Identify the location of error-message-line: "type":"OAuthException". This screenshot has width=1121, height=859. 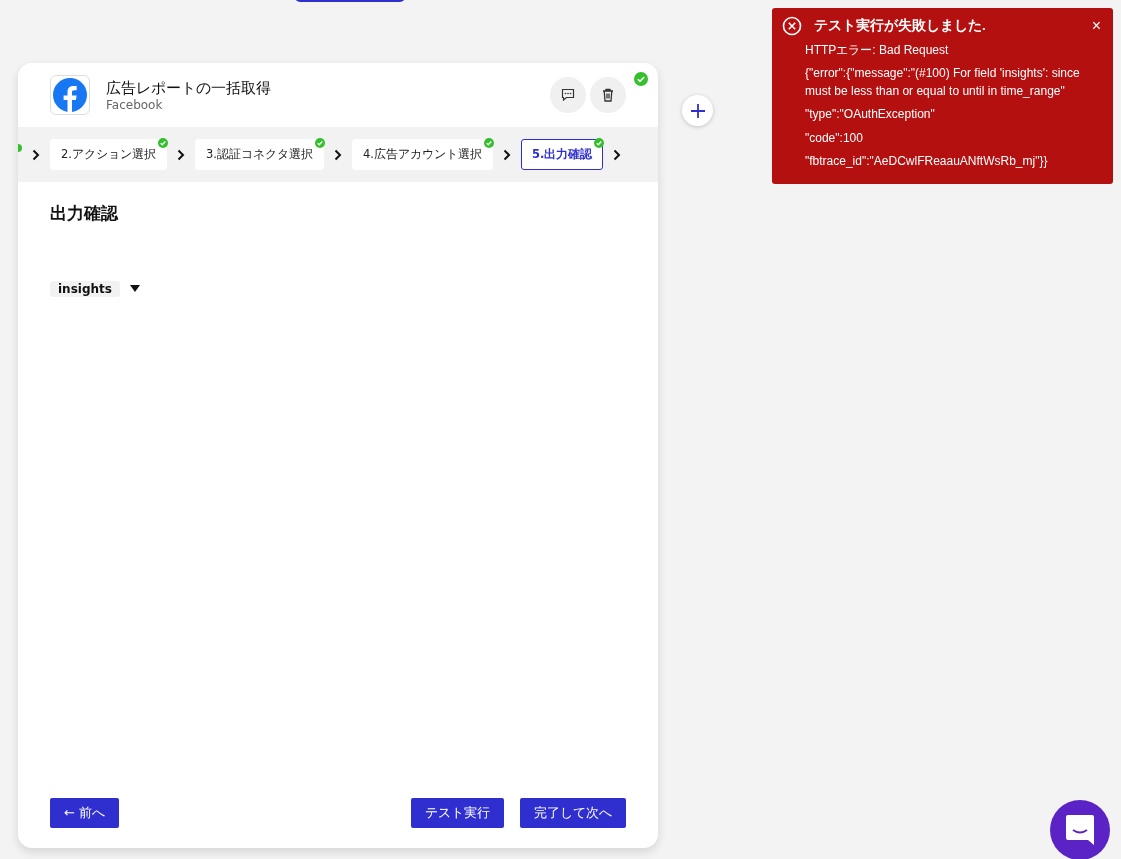
(870, 115).